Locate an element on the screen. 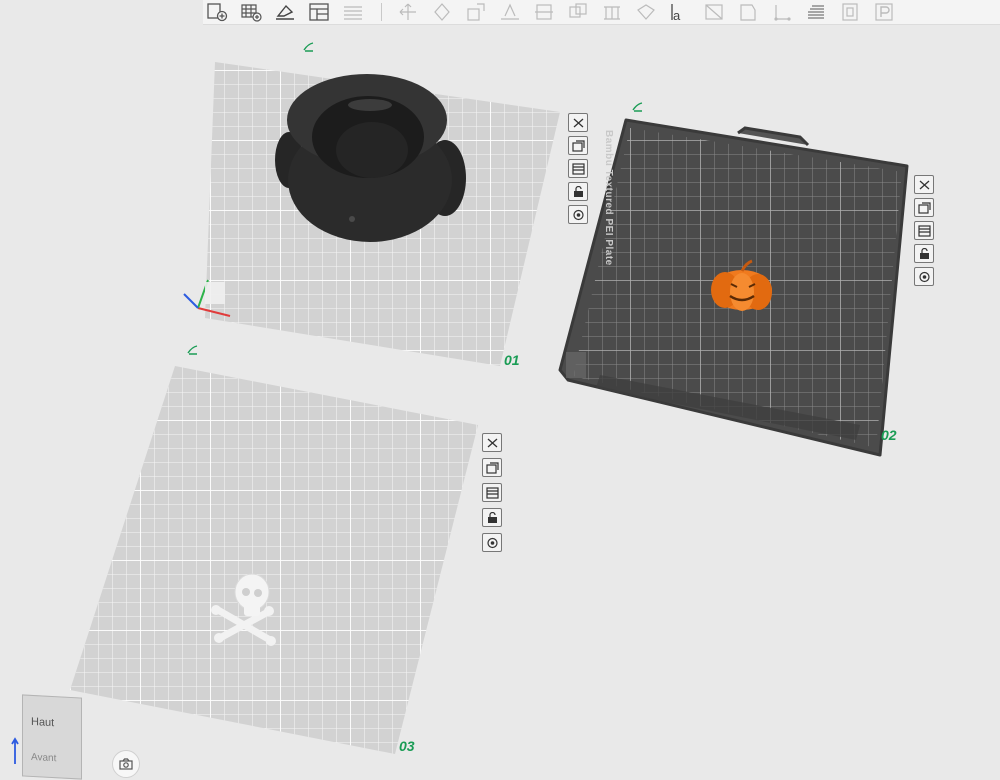 This screenshot has height=780, width=1000. plate-03-side-toolbar is located at coordinates (492, 492).